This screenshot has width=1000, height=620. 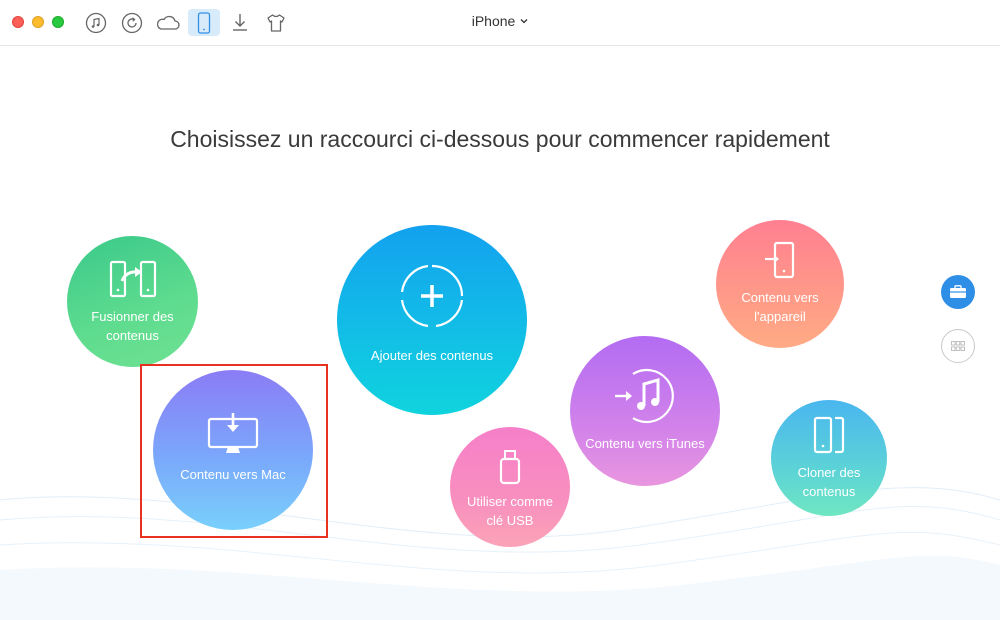 I want to click on tshirt-icon, so click(x=276, y=22).